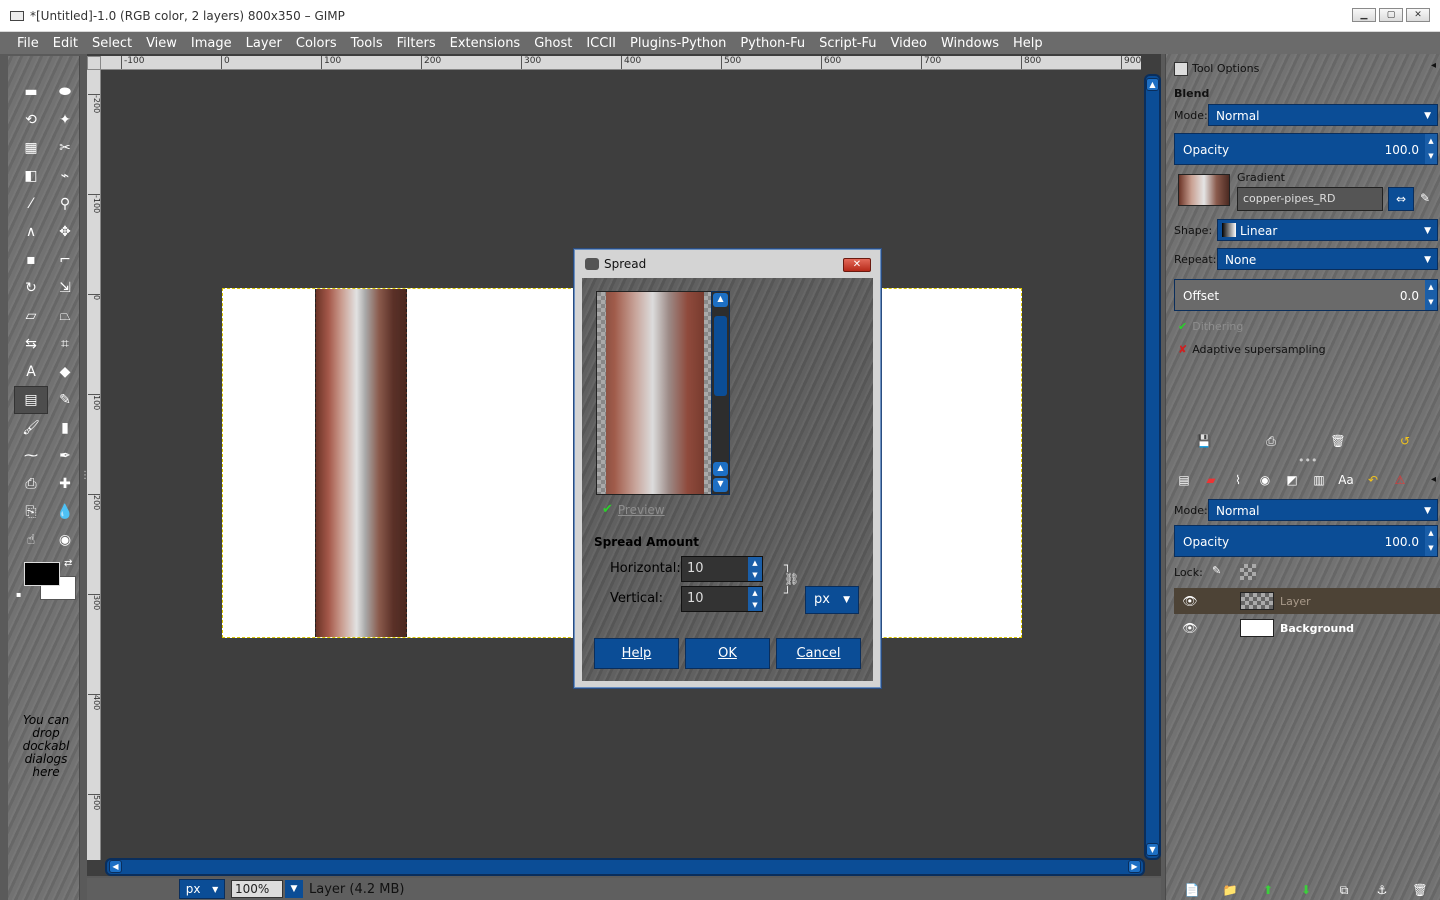 This screenshot has height=900, width=1440. What do you see at coordinates (161, 43) in the screenshot?
I see `menu-view: View` at bounding box center [161, 43].